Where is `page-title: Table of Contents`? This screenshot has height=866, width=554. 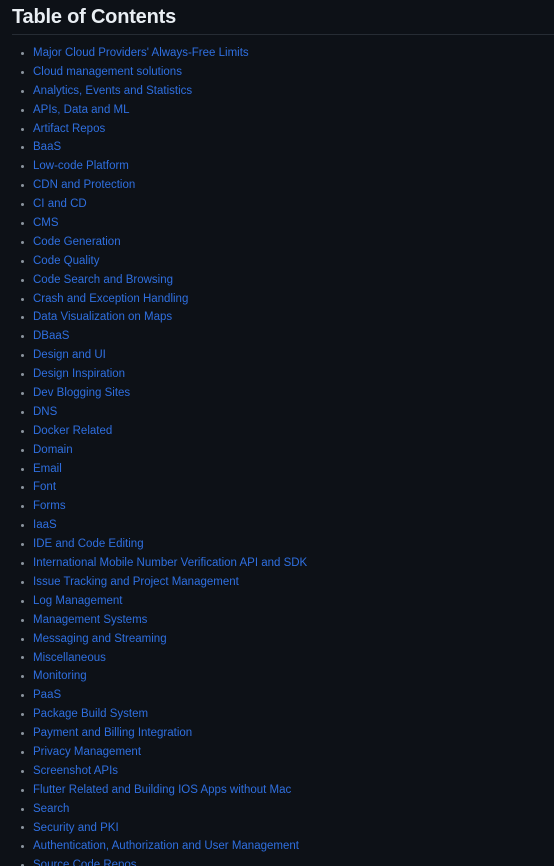
page-title: Table of Contents is located at coordinates (94, 17).